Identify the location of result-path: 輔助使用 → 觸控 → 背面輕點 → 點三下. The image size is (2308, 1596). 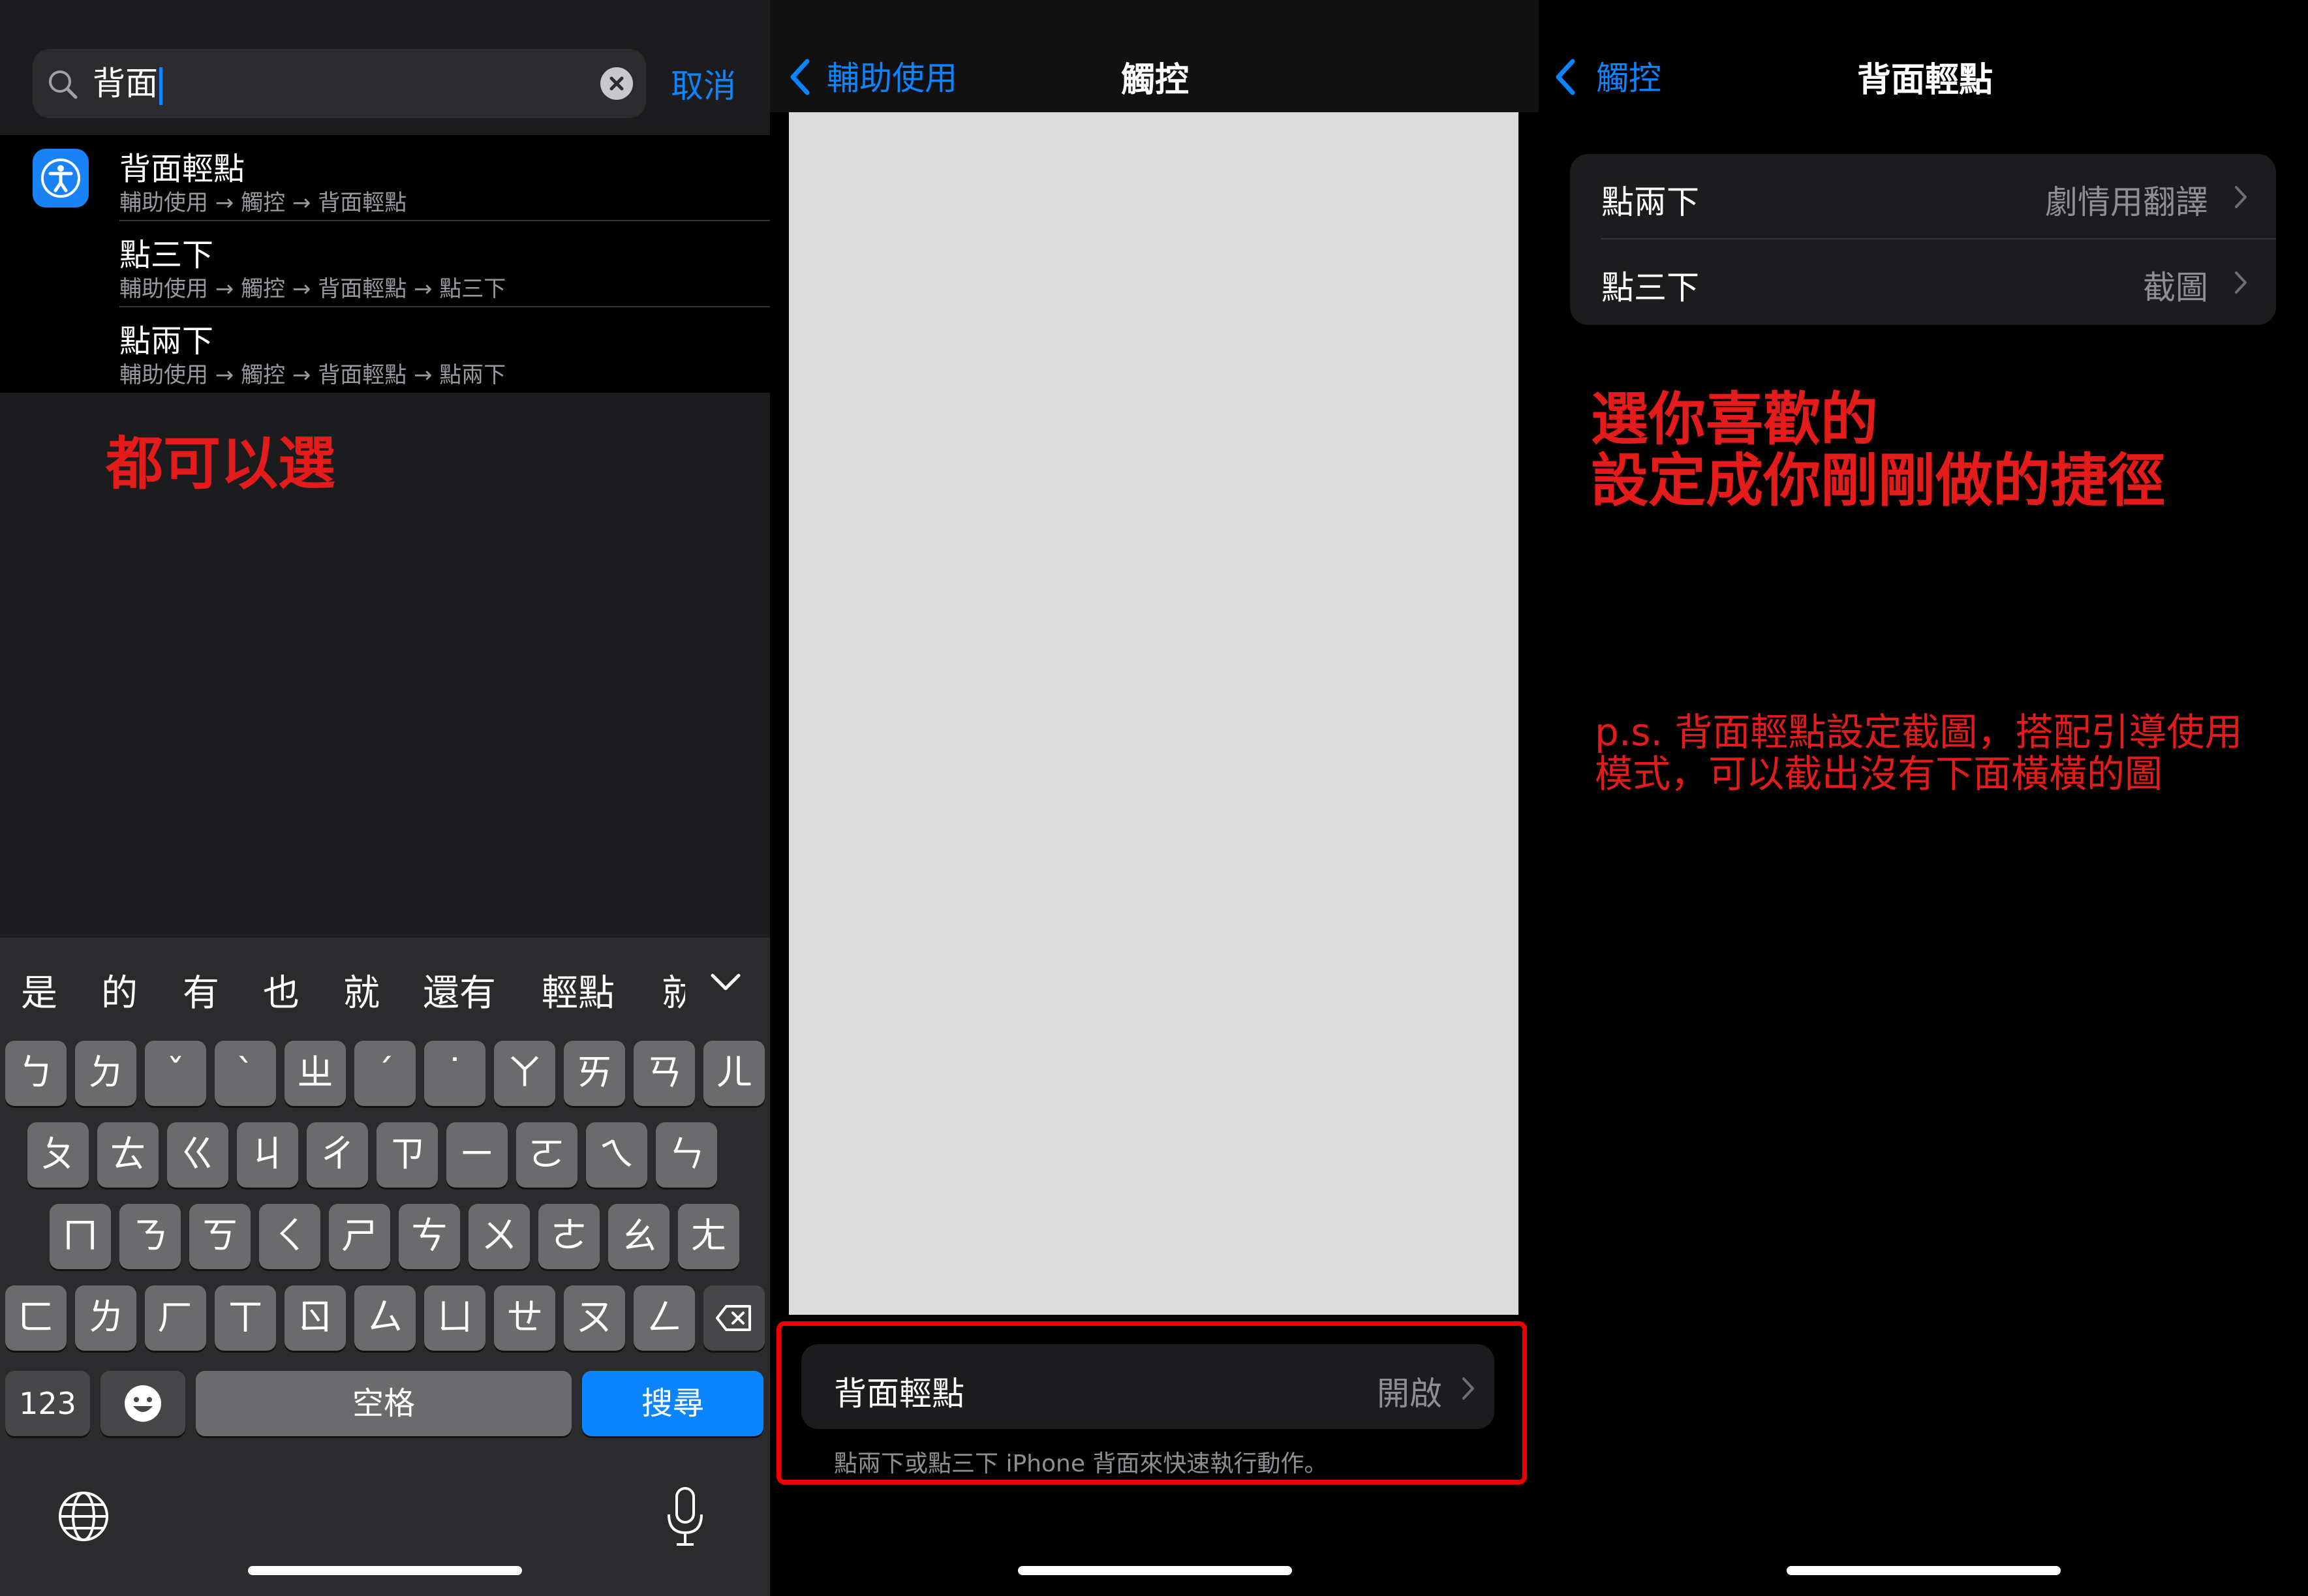
(312, 289).